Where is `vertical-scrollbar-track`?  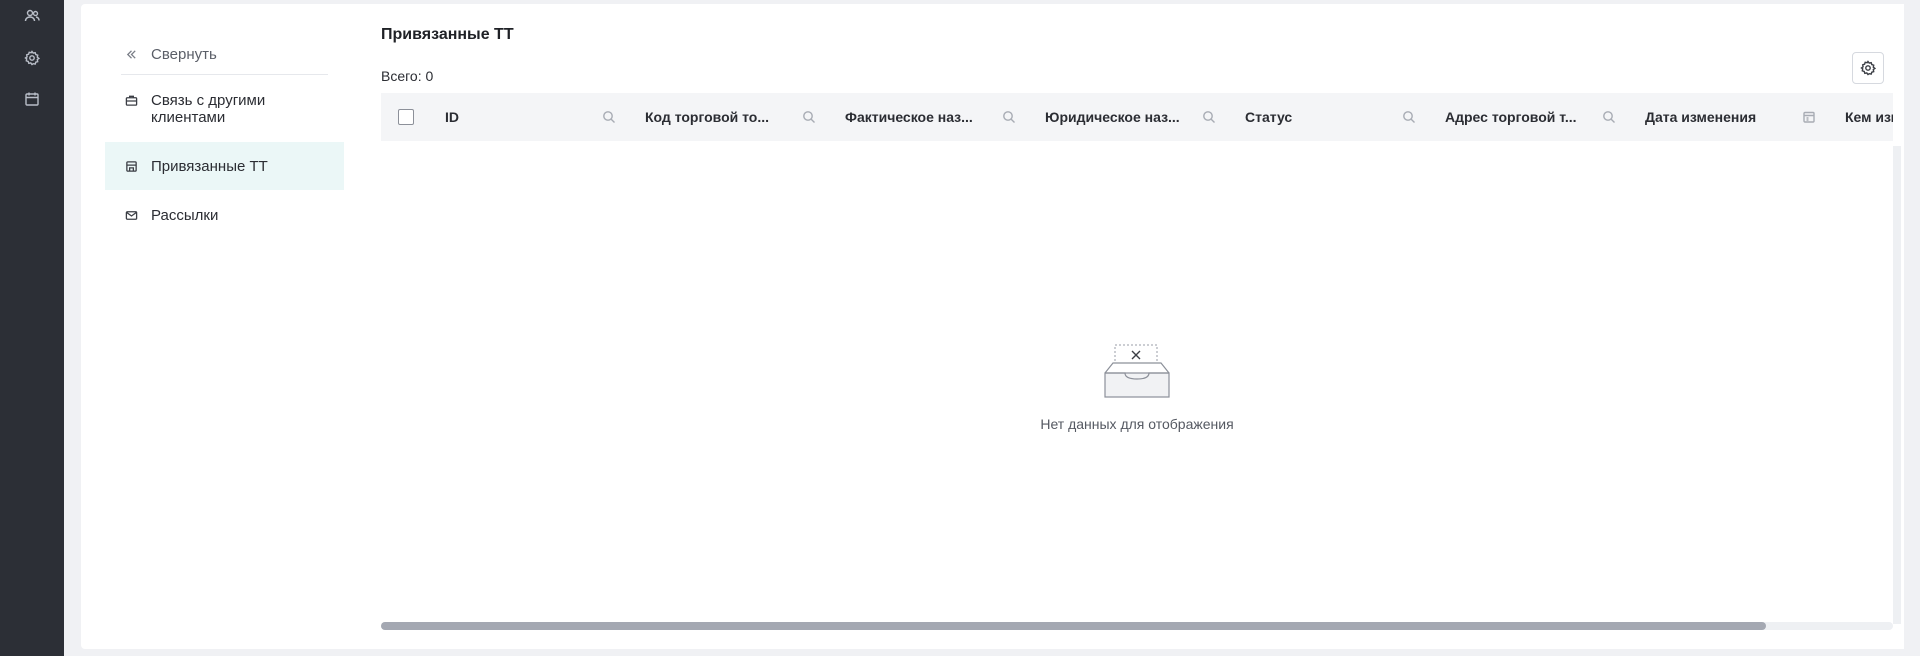 vertical-scrollbar-track is located at coordinates (1897, 385).